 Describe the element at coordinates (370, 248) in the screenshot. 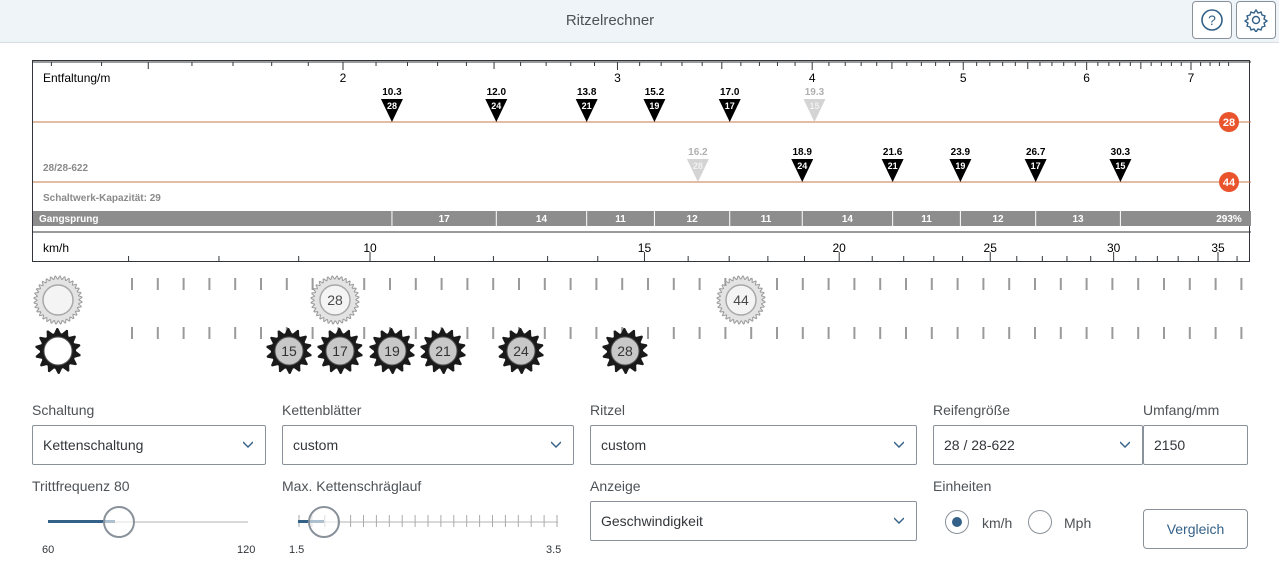

I see `speed-tick-label: 10` at that location.